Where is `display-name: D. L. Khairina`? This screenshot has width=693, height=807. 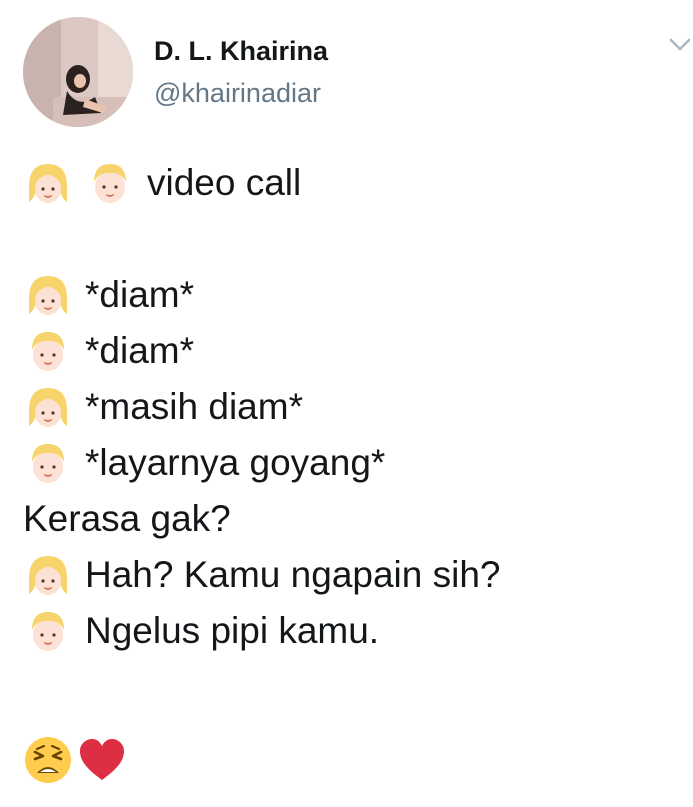
display-name: D. L. Khairina is located at coordinates (241, 51).